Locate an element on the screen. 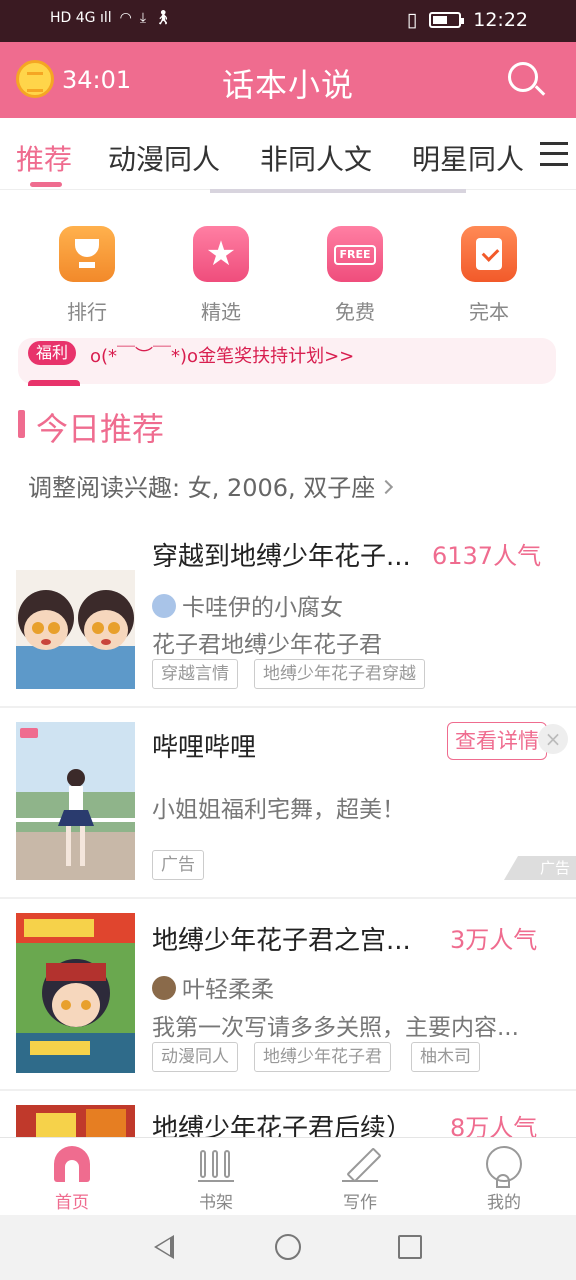 This screenshot has width=576, height=1280. quick-entry-rank: 排行 is located at coordinates (87, 275).